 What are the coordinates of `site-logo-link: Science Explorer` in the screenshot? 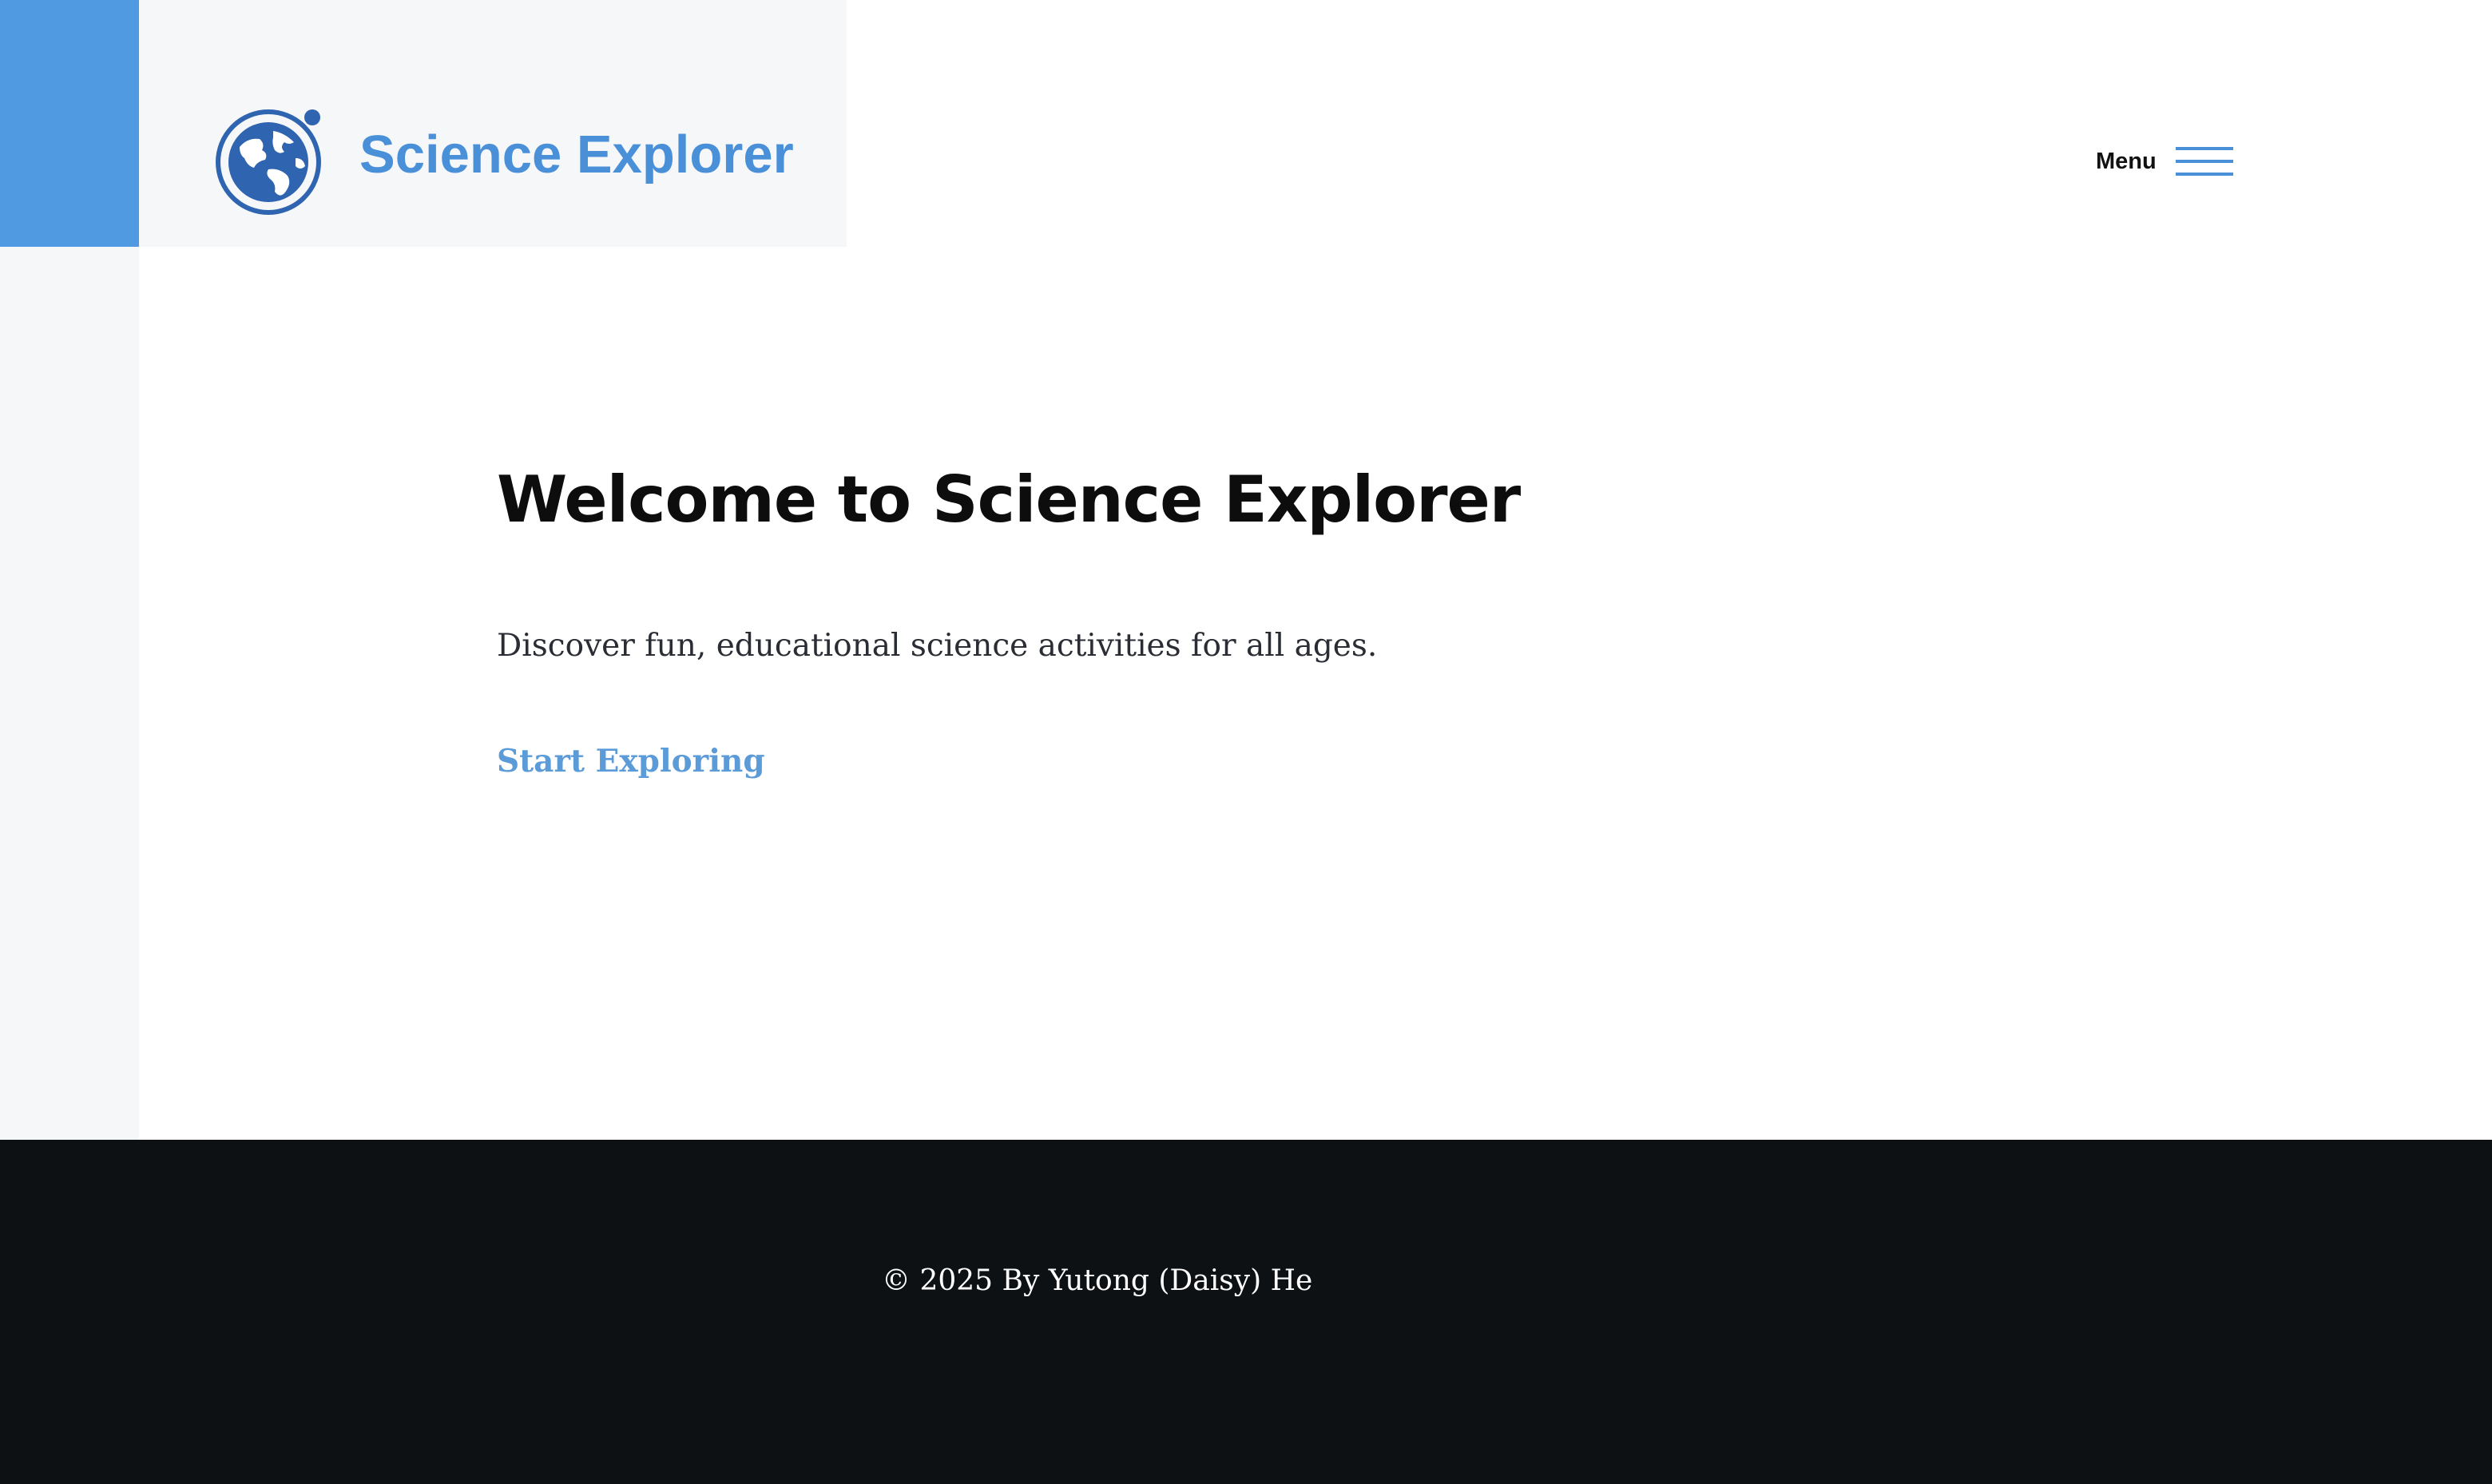 It's located at (493, 123).